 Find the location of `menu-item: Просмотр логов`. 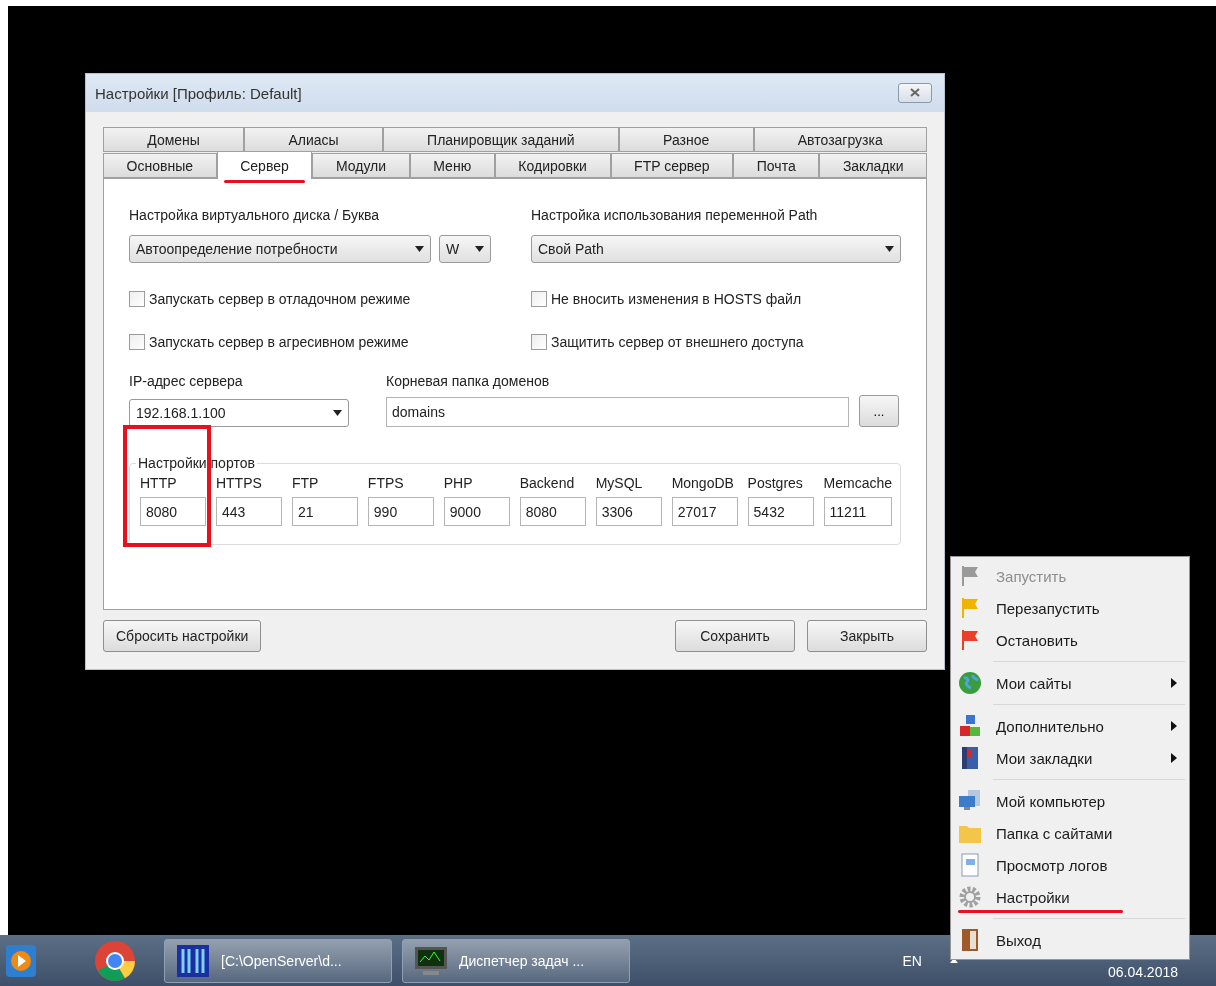

menu-item: Просмотр логов is located at coordinates (1070, 865).